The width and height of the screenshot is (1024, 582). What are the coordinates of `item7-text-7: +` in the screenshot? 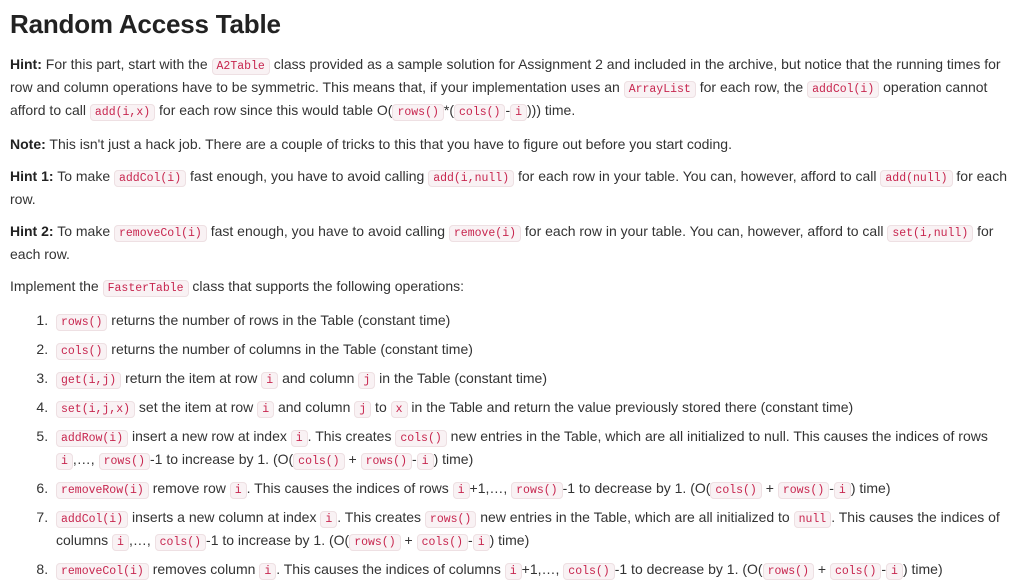 It's located at (408, 539).